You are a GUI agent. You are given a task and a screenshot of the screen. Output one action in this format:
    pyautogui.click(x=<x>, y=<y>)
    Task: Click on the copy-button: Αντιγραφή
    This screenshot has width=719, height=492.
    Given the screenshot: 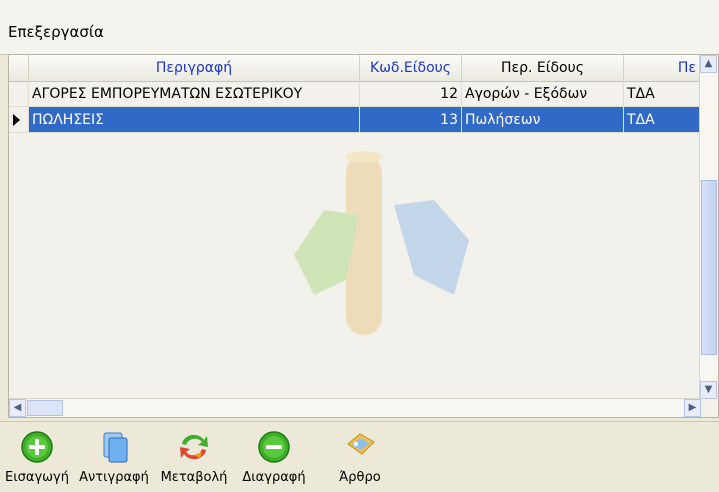 What is the action you would take?
    pyautogui.click(x=114, y=460)
    